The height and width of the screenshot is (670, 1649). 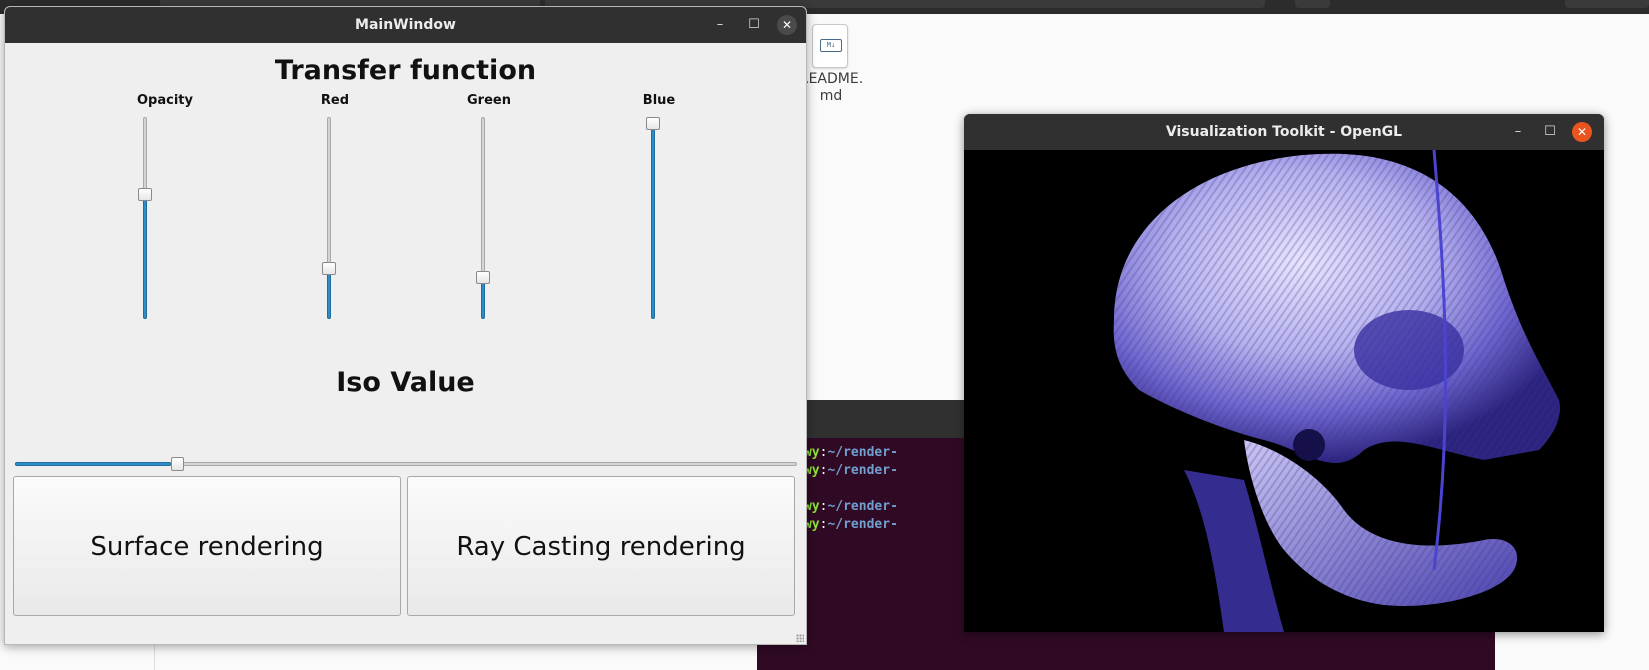 What do you see at coordinates (800, 638) in the screenshot?
I see `resize-grip` at bounding box center [800, 638].